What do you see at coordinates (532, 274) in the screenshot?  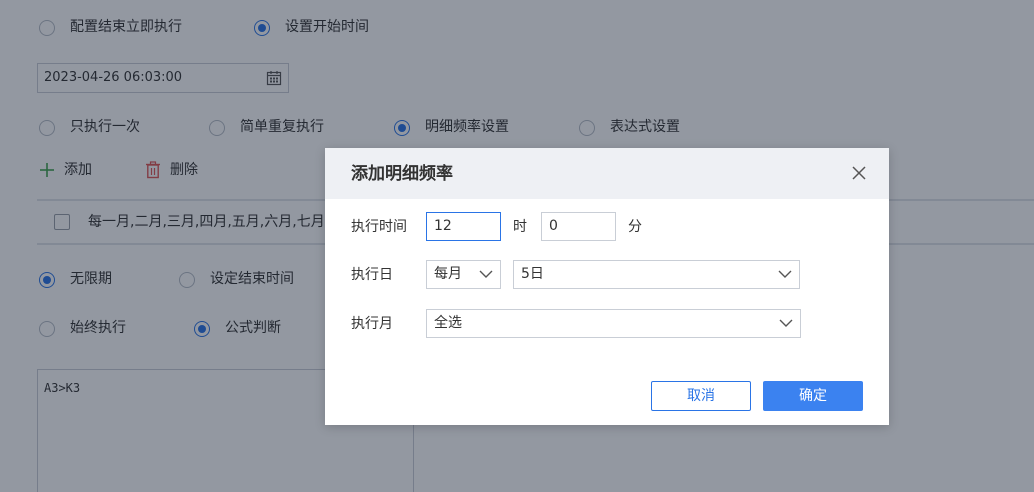 I see `day-value: 5日` at bounding box center [532, 274].